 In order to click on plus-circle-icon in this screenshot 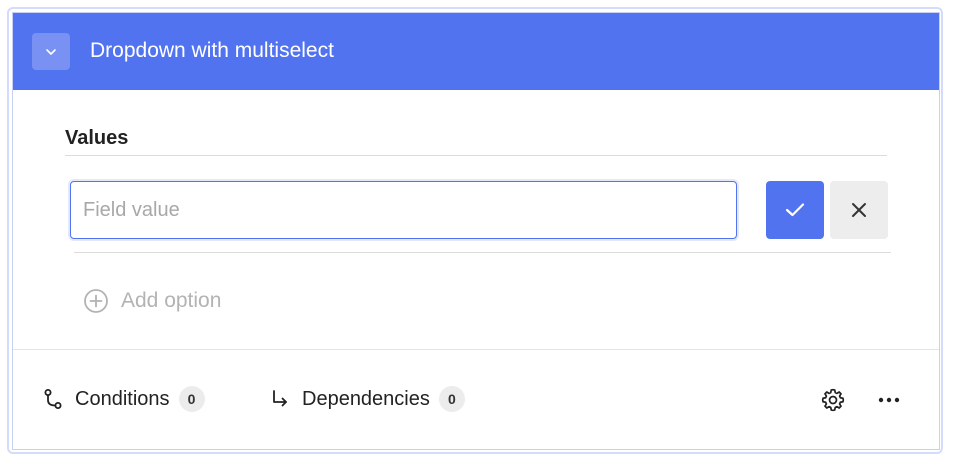, I will do `click(96, 301)`.